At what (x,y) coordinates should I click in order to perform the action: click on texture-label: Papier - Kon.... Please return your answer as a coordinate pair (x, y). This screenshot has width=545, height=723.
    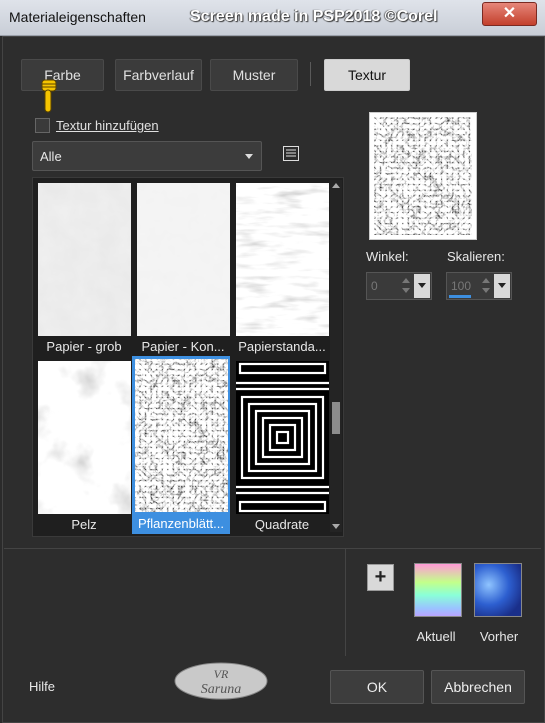
    Looking at the image, I should click on (183, 346).